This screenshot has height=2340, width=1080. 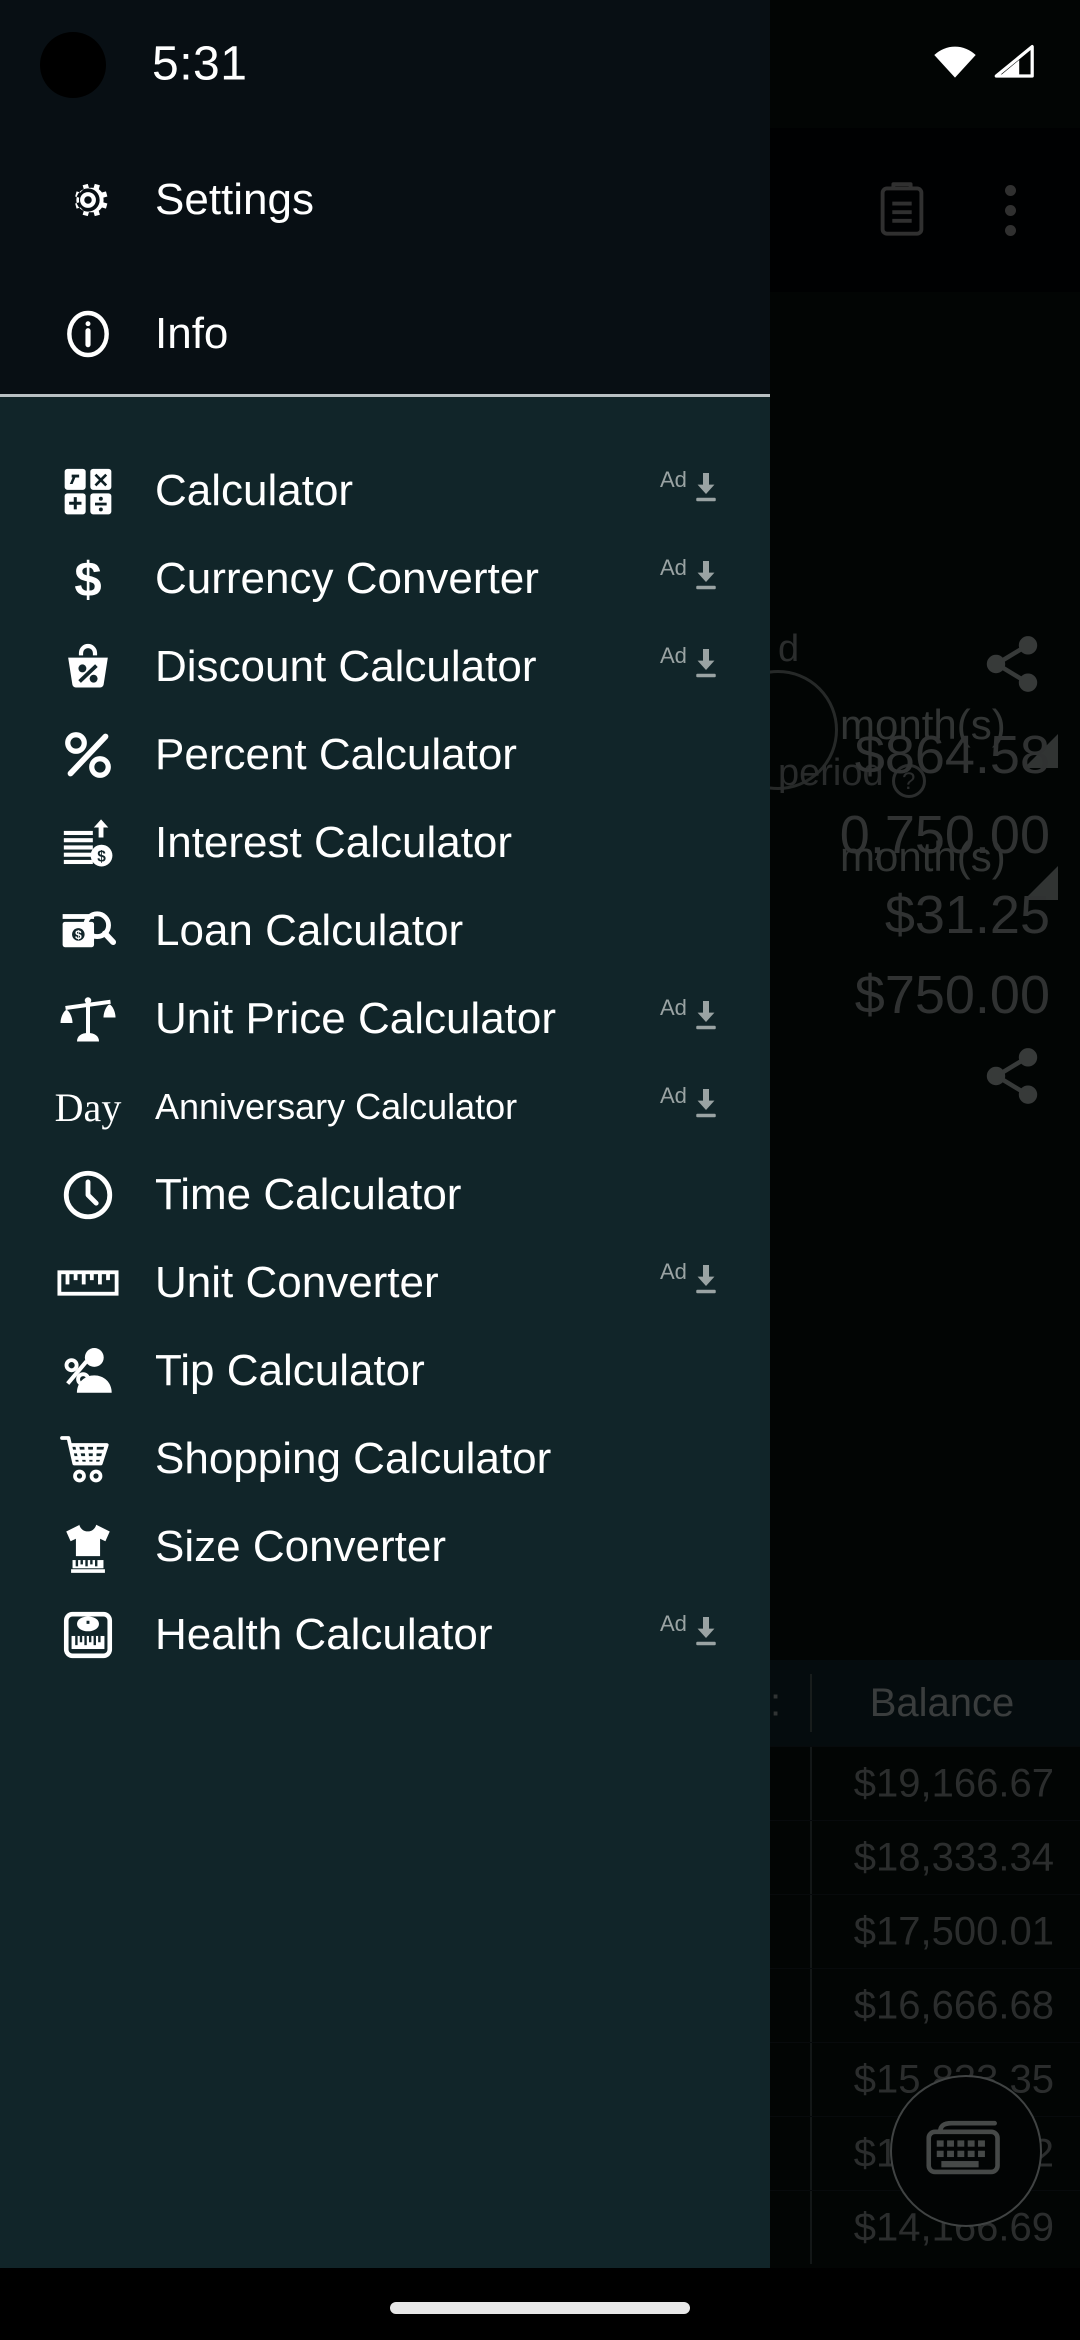 I want to click on drawer-item-label: Discount Calculator, so click(x=346, y=666).